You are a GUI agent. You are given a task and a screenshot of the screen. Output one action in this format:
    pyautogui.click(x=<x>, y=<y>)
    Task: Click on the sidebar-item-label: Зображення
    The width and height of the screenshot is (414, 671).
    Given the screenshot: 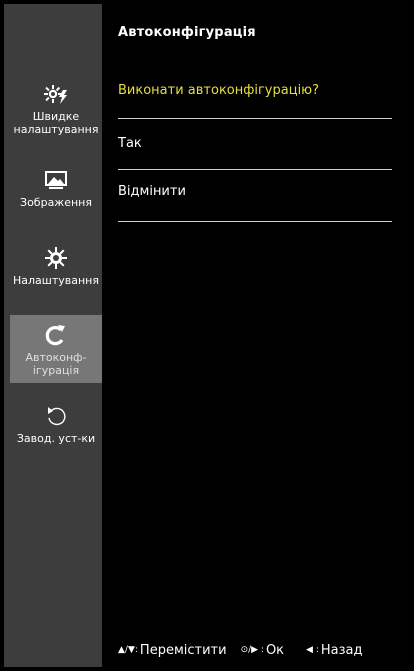 What is the action you would take?
    pyautogui.click(x=56, y=202)
    